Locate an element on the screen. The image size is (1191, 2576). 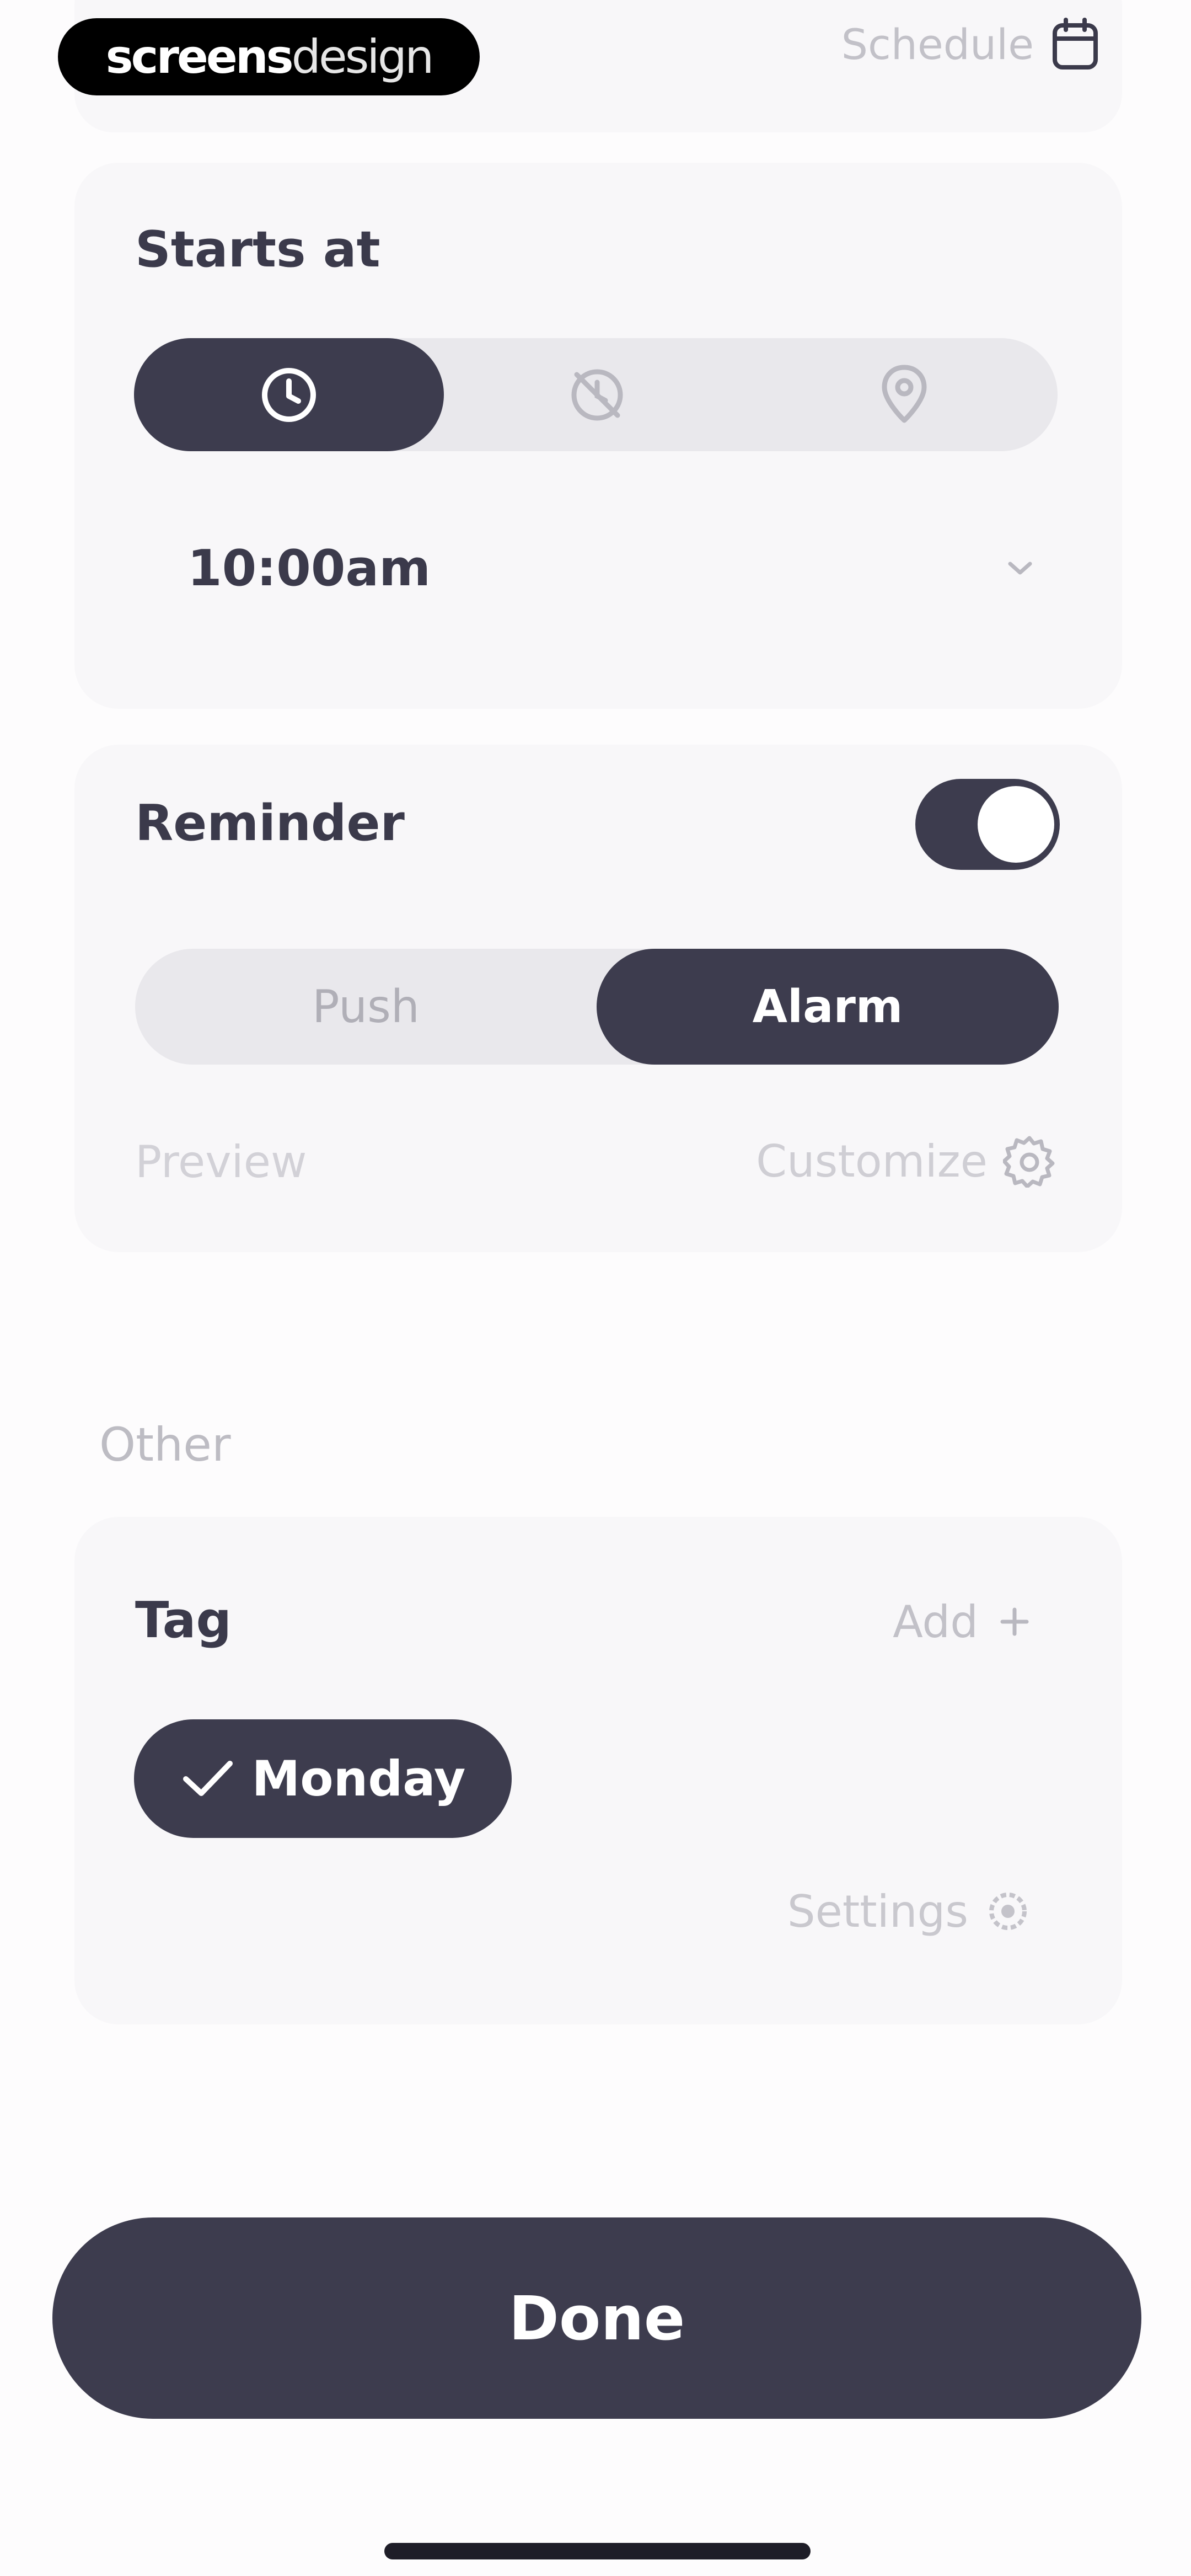
schedule-button: Schedule is located at coordinates (971, 44).